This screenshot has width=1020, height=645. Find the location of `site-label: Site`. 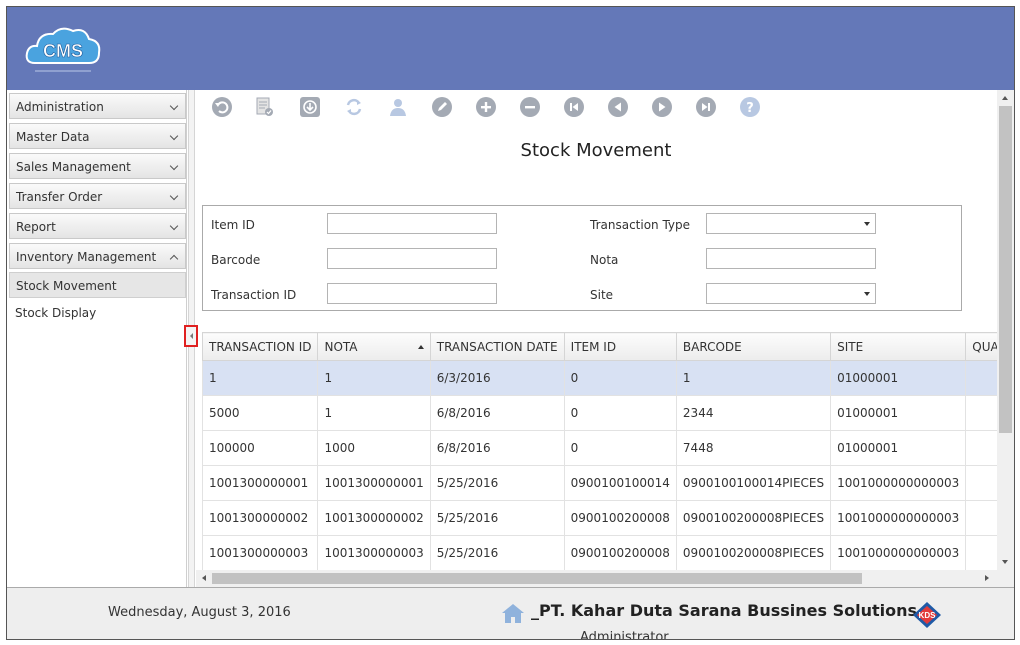

site-label: Site is located at coordinates (602, 295).